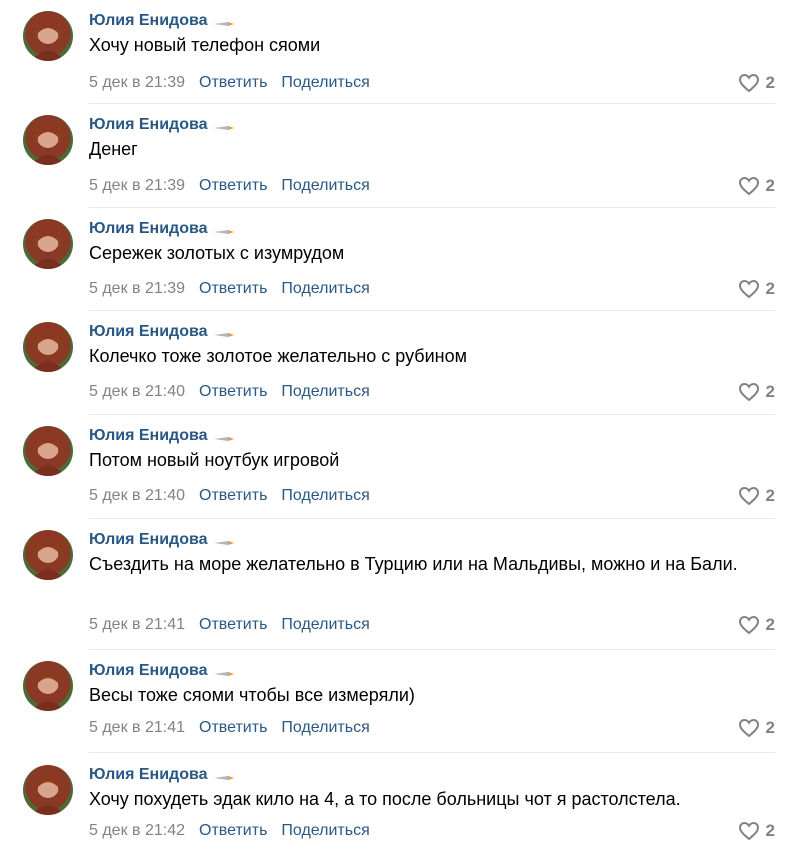 This screenshot has width=800, height=854. Describe the element at coordinates (205, 45) in the screenshot. I see `comment-text: Хочу новый телефон сяоми` at that location.